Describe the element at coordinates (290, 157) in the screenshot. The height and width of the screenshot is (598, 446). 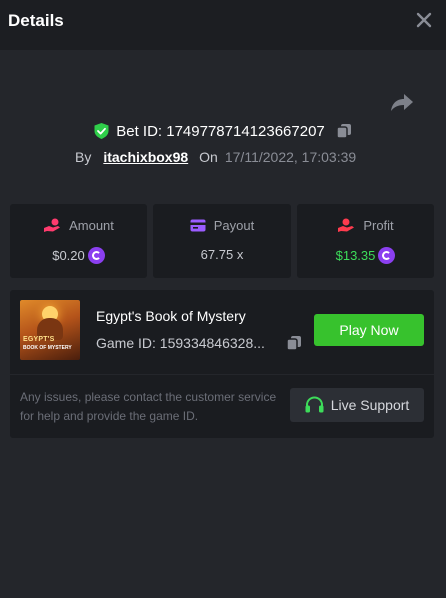
I see `bet-date: 17/11/2022, 17:03:39` at that location.